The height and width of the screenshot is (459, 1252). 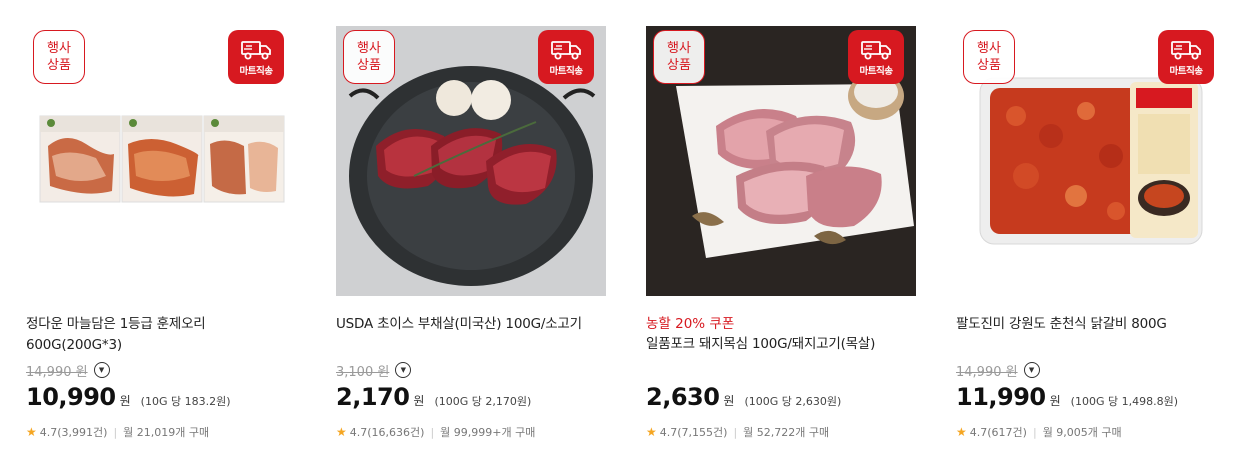 I want to click on rating-text: 4.7(7,155건), so click(x=693, y=432).